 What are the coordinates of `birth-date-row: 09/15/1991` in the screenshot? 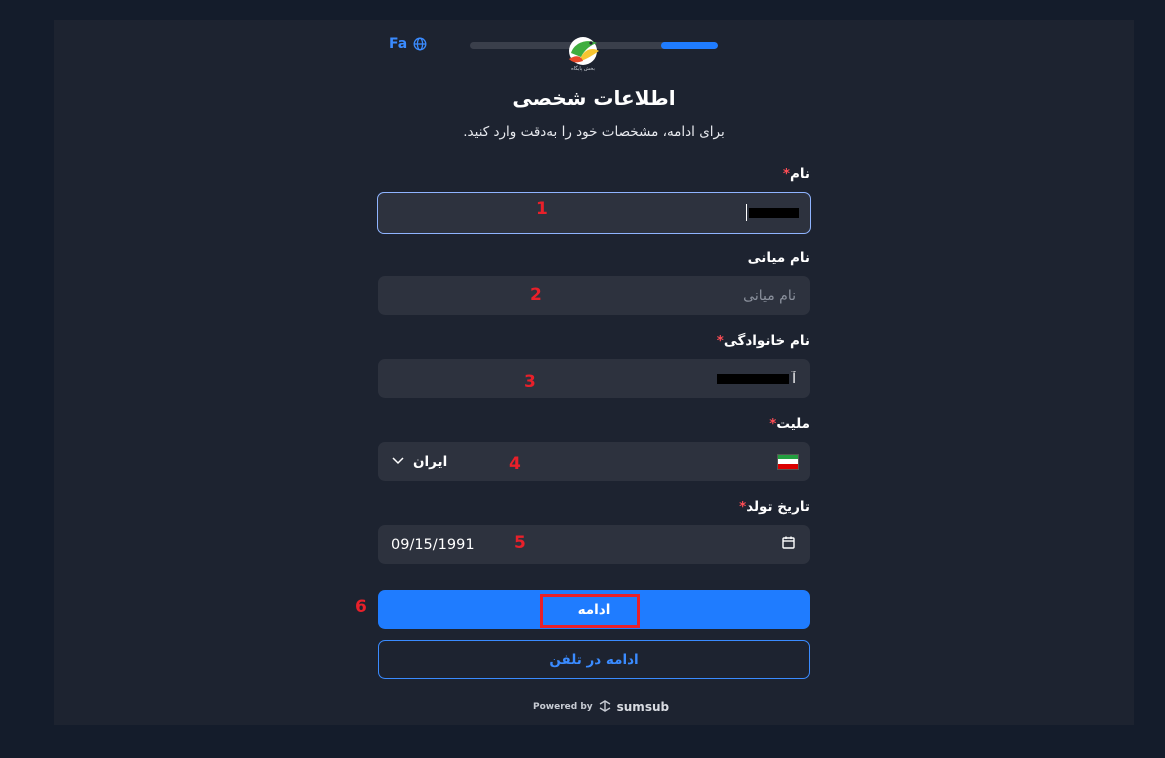 It's located at (594, 544).